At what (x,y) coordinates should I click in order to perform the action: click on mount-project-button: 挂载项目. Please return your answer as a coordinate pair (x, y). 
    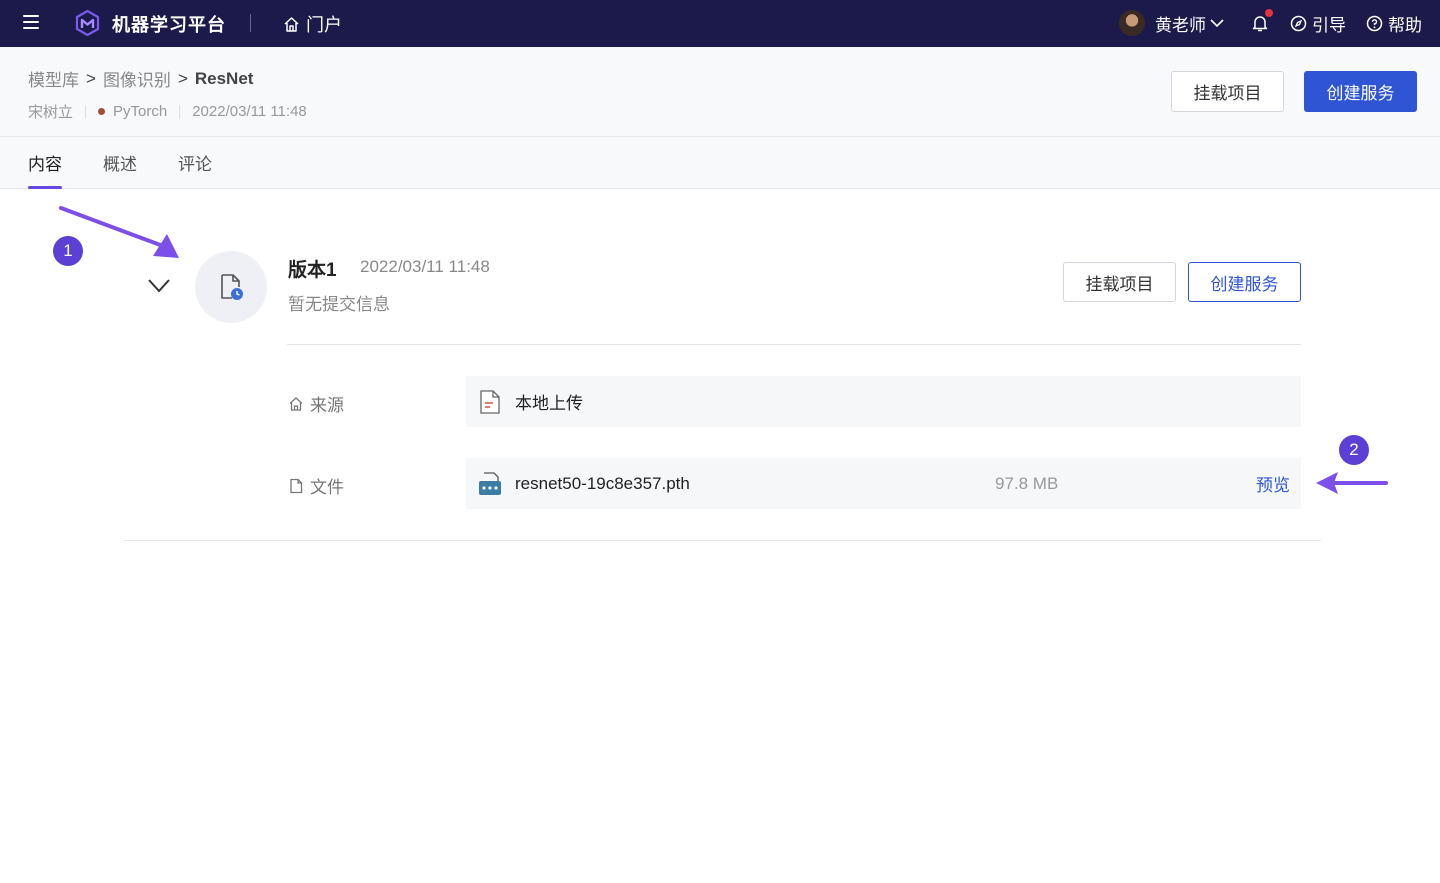
    Looking at the image, I should click on (1227, 91).